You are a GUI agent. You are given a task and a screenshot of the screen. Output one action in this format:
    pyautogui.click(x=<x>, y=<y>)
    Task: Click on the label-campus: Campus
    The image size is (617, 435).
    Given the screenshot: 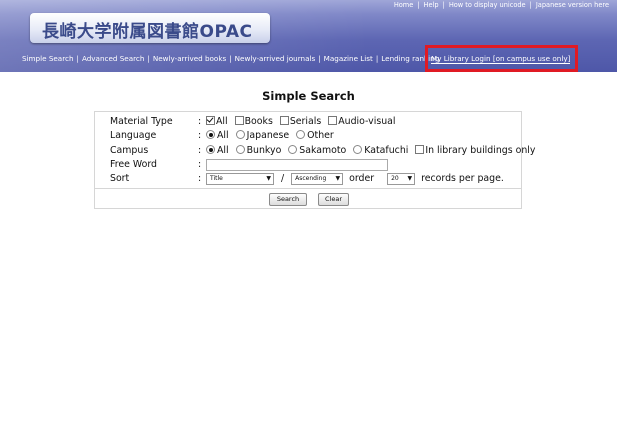 What is the action you would take?
    pyautogui.click(x=129, y=150)
    